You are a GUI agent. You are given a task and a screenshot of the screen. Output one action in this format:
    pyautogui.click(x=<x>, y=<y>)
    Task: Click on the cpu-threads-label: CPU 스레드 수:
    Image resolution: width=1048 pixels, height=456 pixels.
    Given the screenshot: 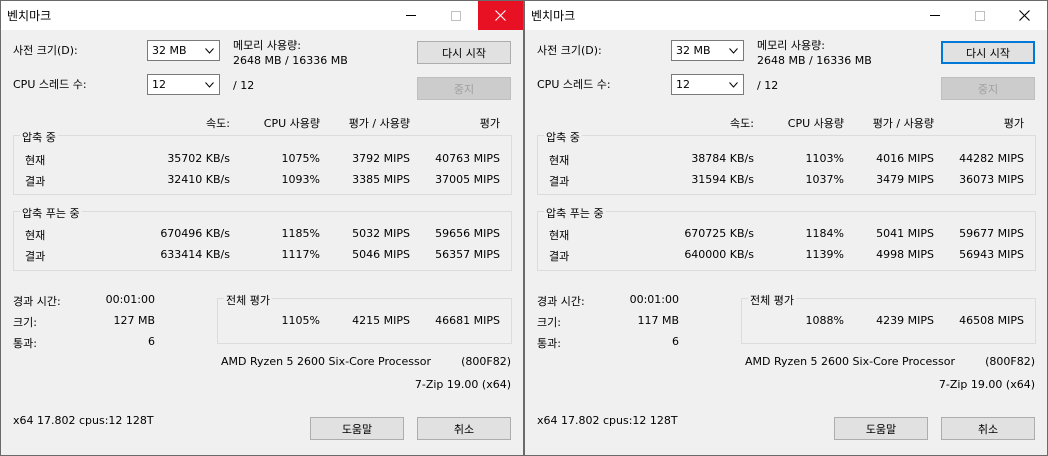 What is the action you would take?
    pyautogui.click(x=574, y=84)
    